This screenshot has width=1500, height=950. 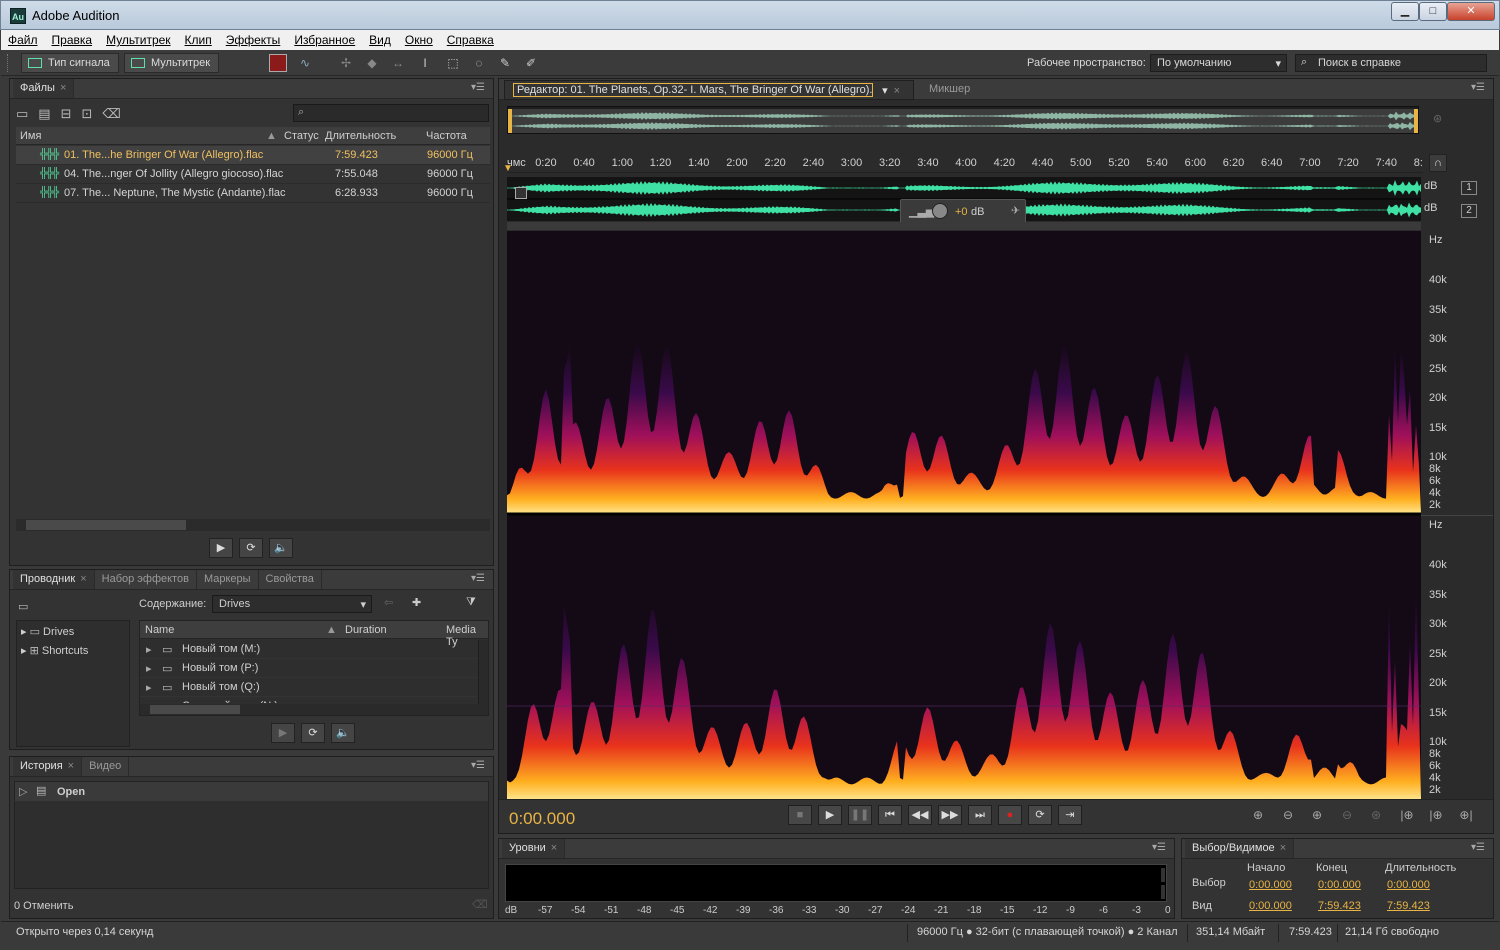 I want to click on razor-tool-icon: ◆, so click(x=372, y=63).